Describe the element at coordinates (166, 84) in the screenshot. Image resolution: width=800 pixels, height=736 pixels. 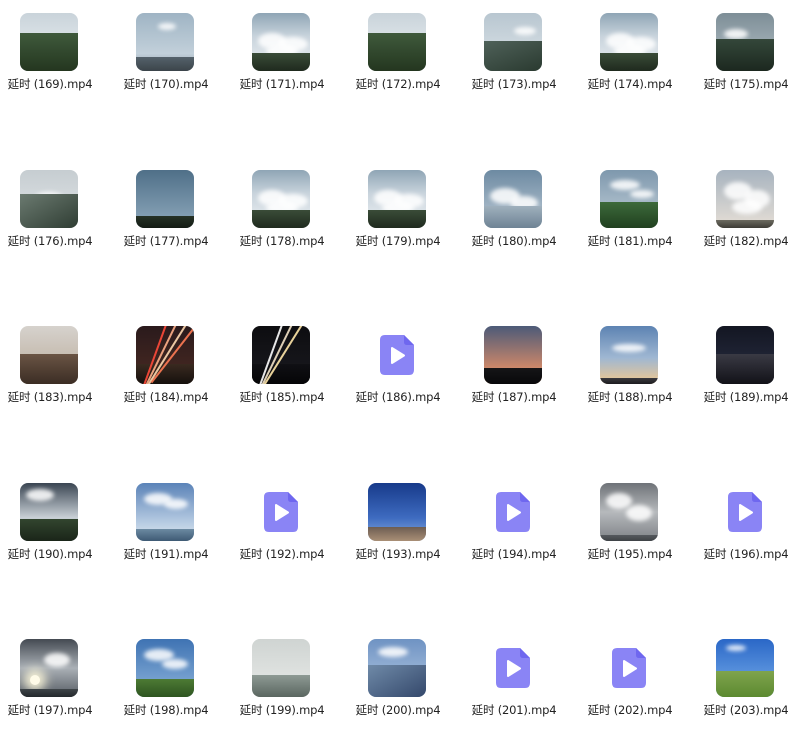
I see `file-name-label: 延时 (170).mp4` at that location.